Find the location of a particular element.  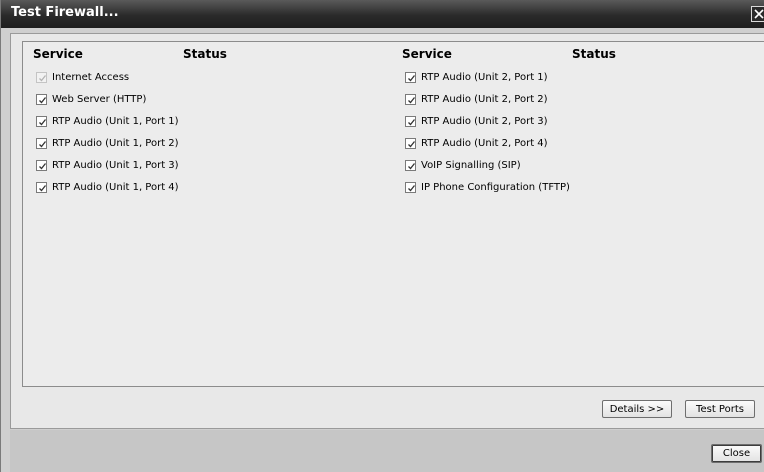

service-label: VoIP Signalling (SIP) is located at coordinates (471, 165).